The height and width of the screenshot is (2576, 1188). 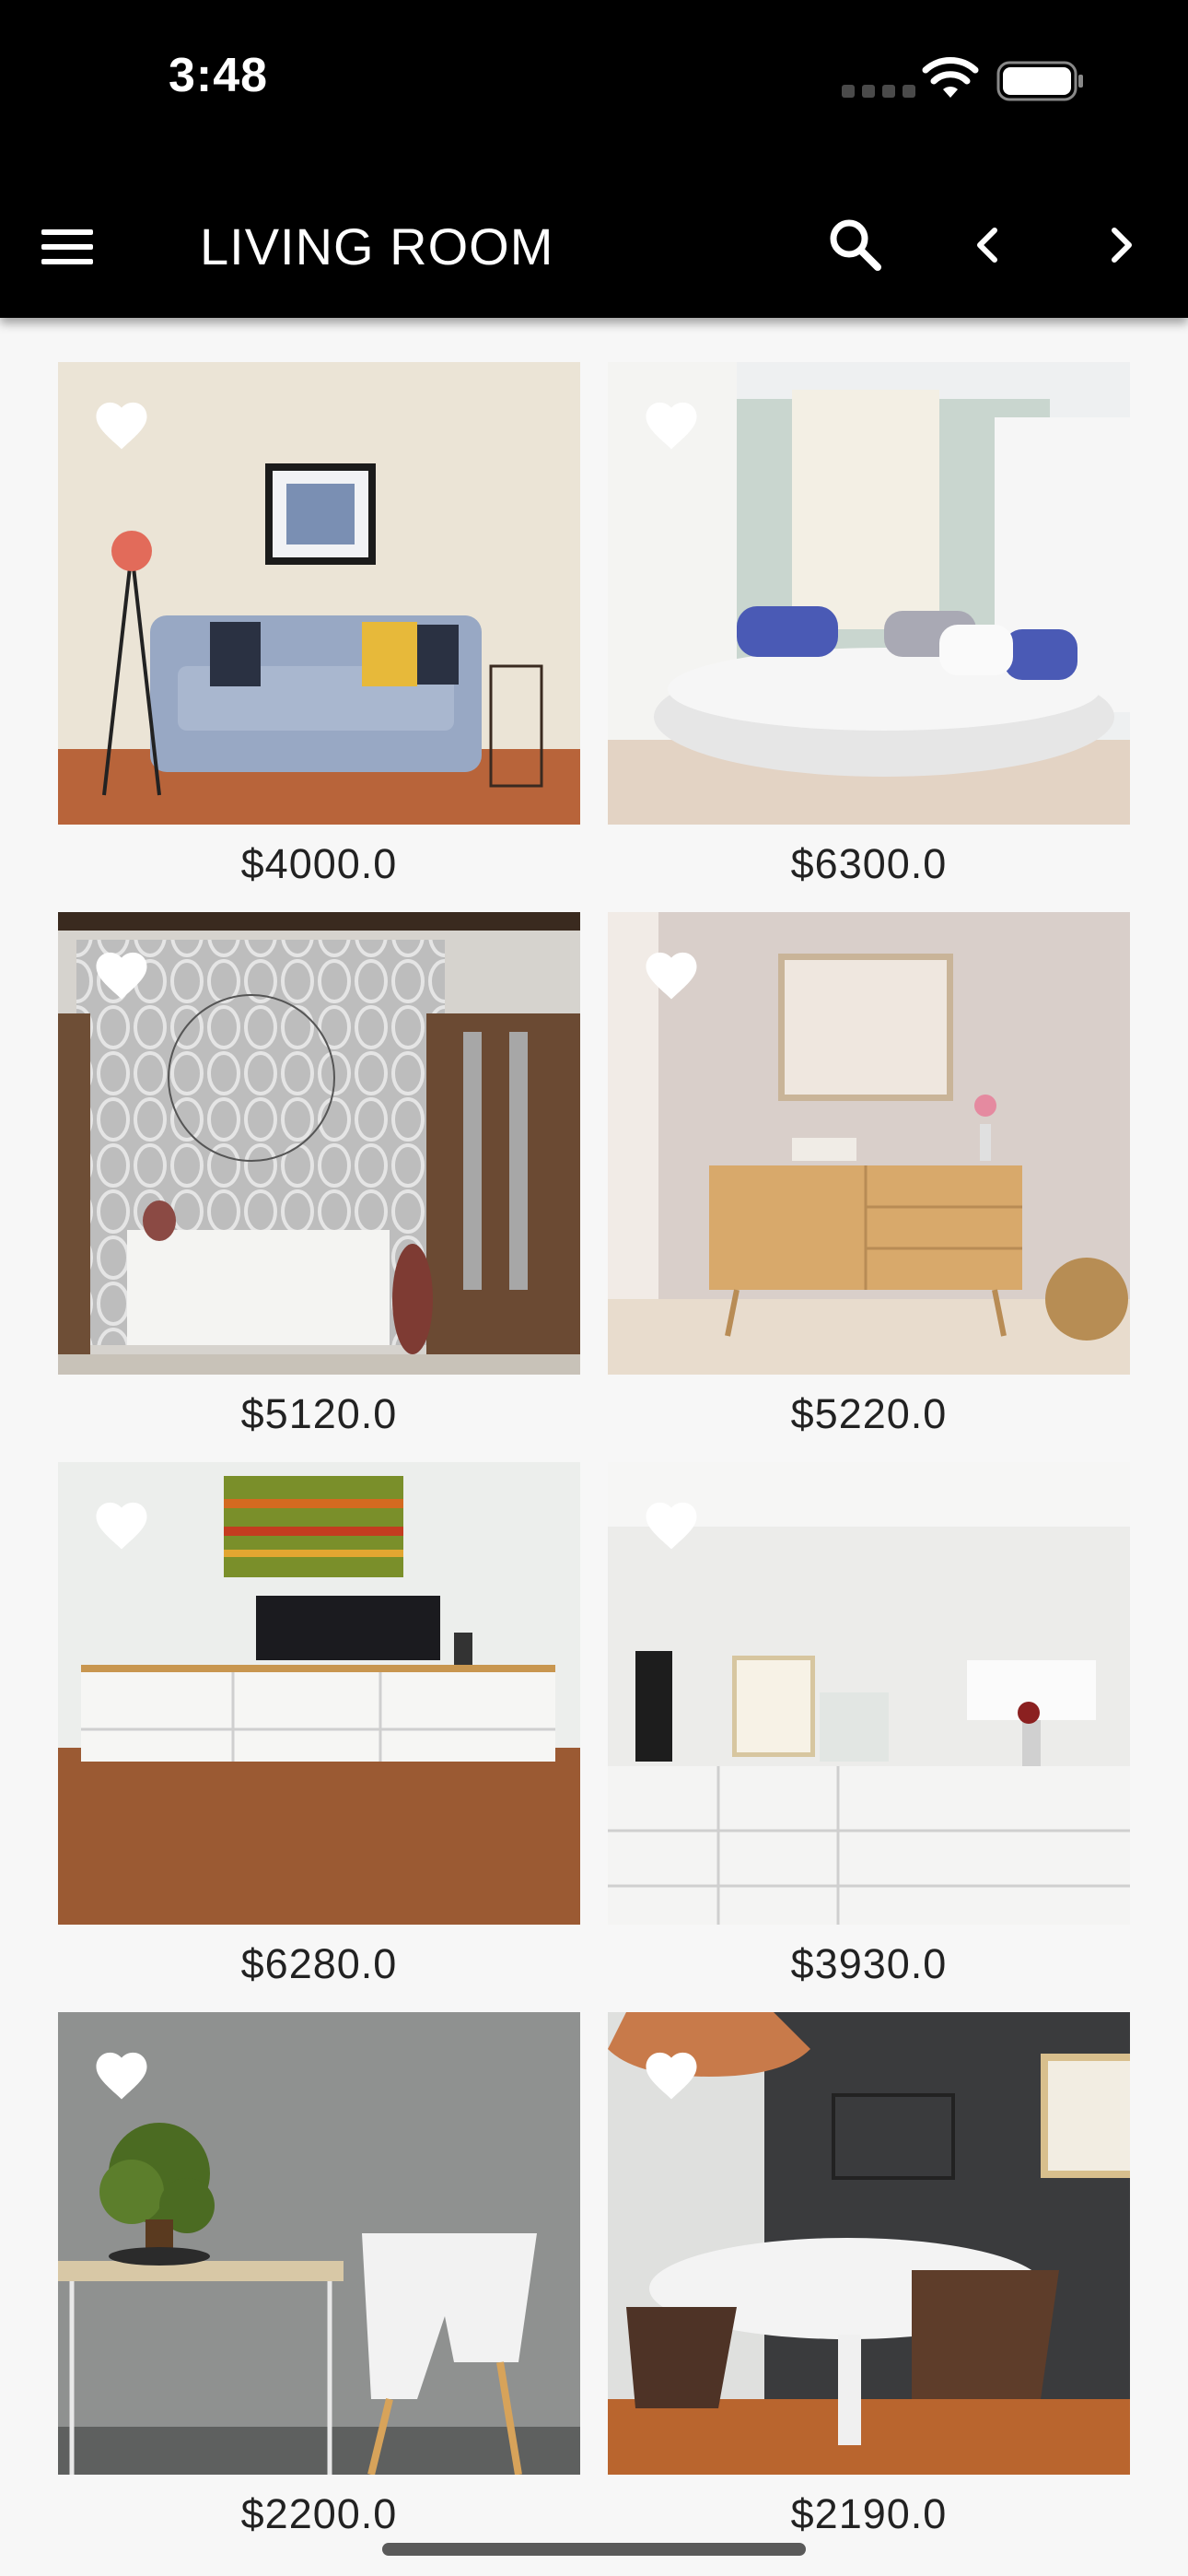 What do you see at coordinates (869, 629) in the screenshot?
I see `product-card: $6300.0` at bounding box center [869, 629].